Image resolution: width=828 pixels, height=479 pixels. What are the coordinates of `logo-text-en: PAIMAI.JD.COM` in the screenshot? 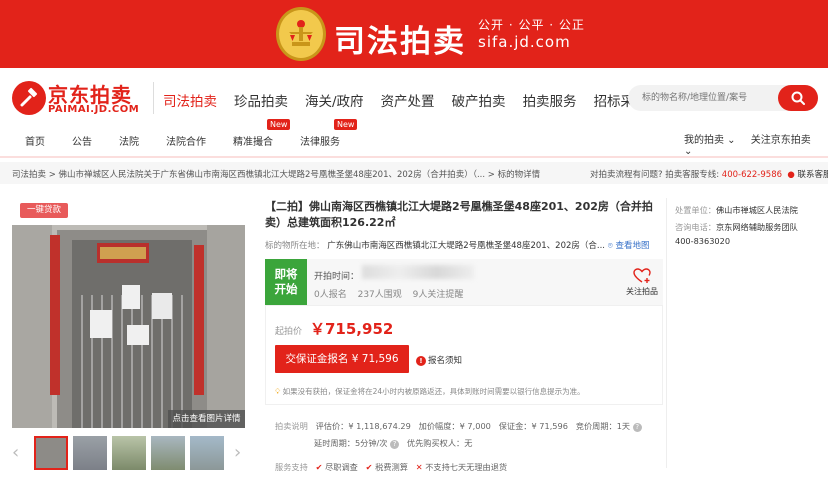 It's located at (93, 109).